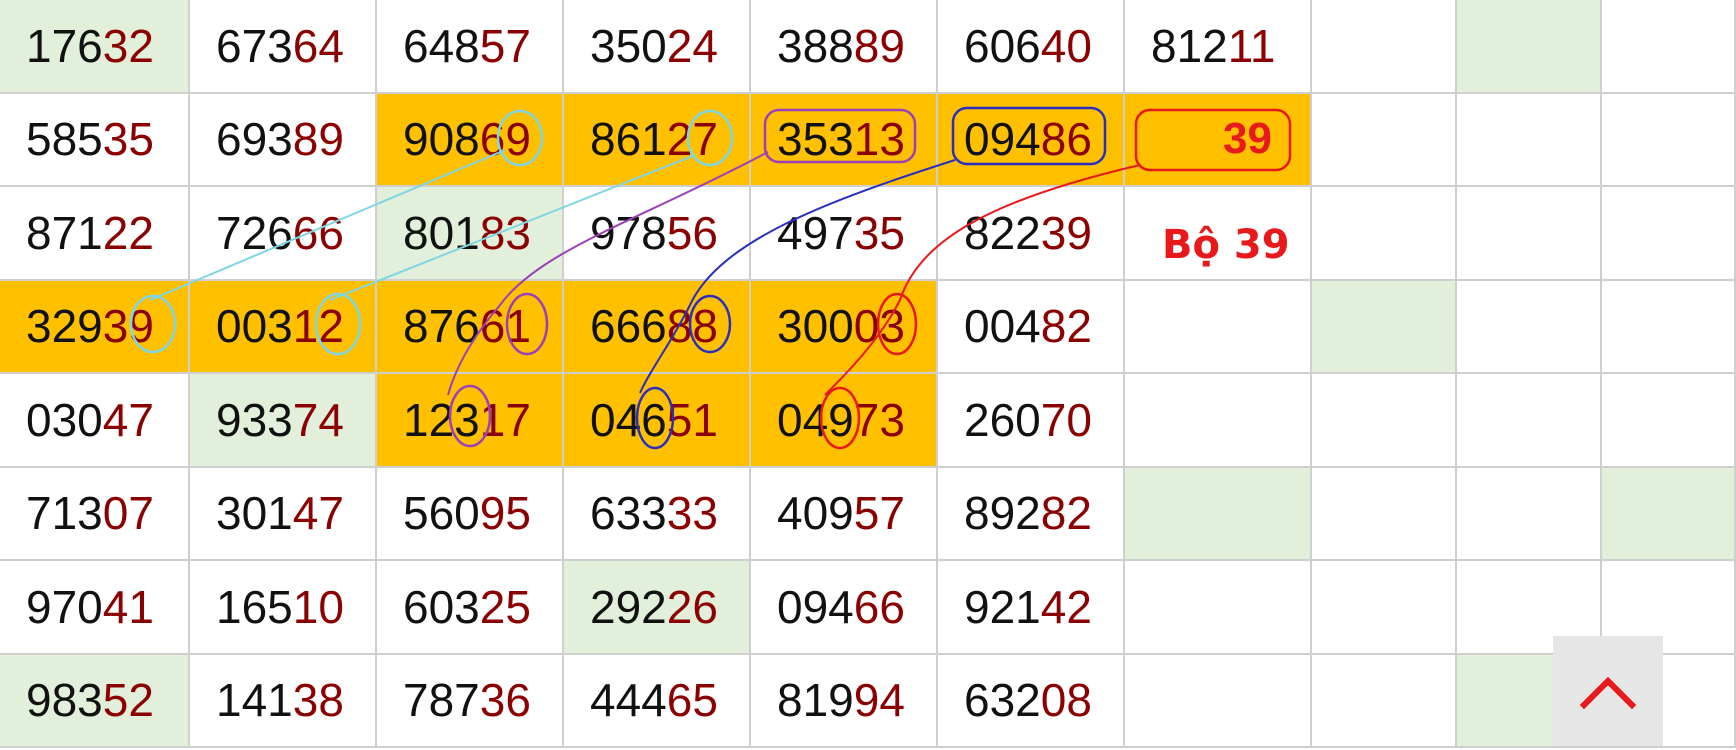 This screenshot has height=750, width=1736. What do you see at coordinates (470, 140) in the screenshot?
I see `grid-cell: 908 69` at bounding box center [470, 140].